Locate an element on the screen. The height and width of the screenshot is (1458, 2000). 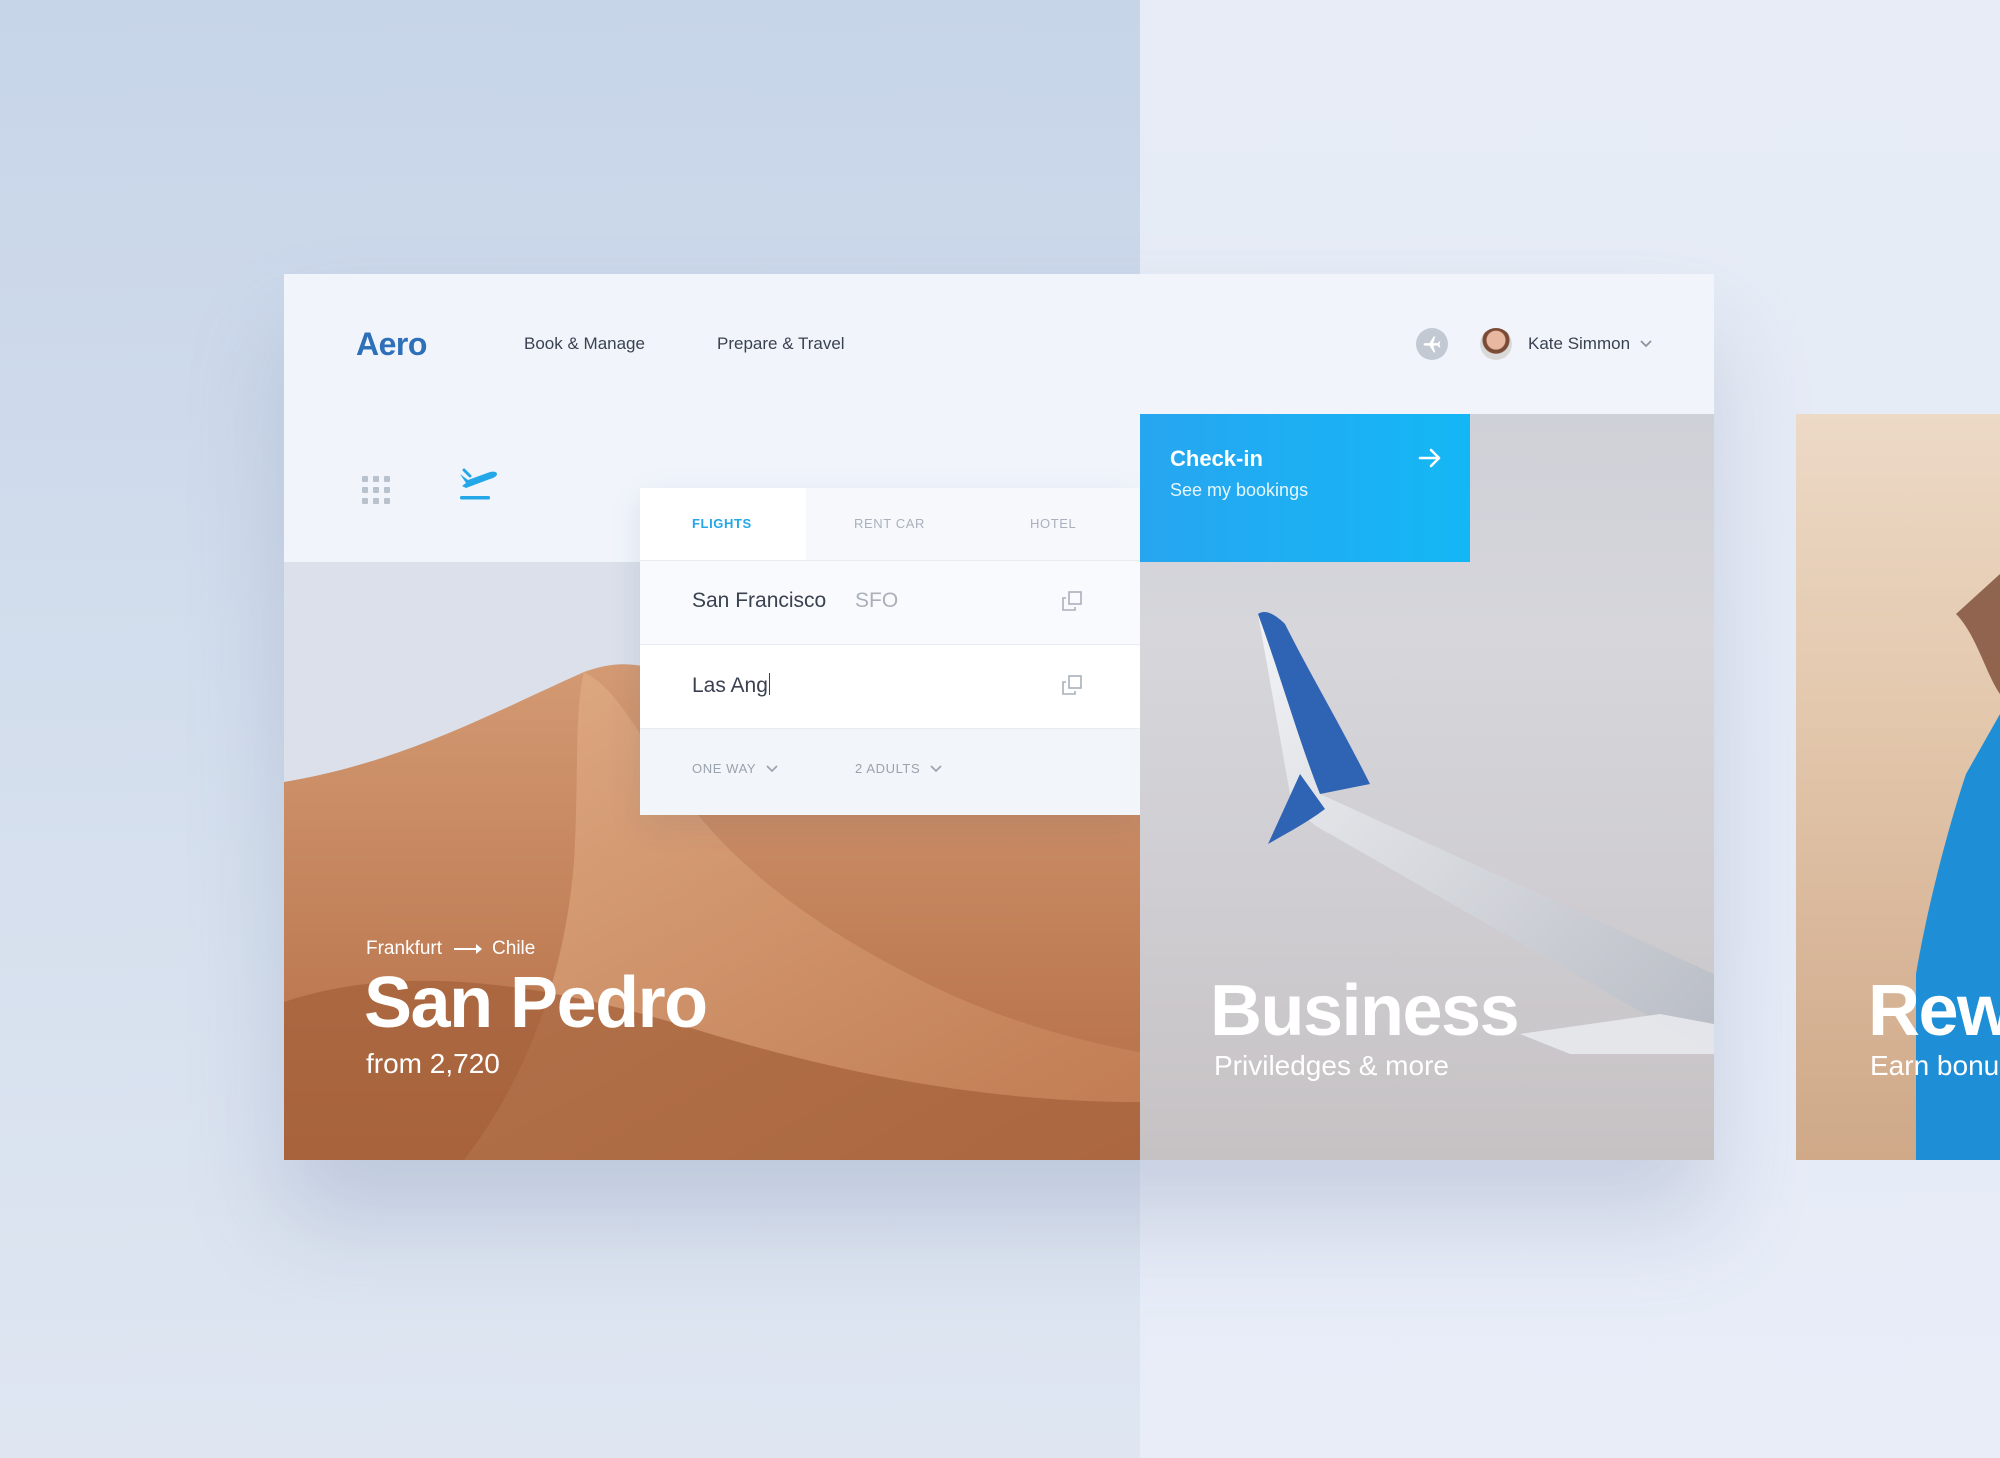
search-options: ONE WAY 2 ADULTS is located at coordinates (890, 771).